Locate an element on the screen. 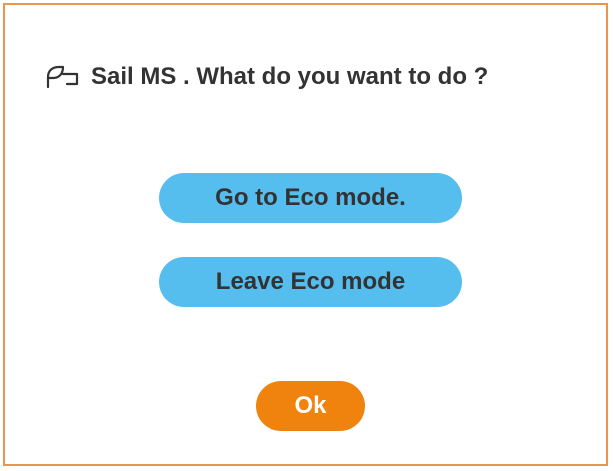  leave-eco-mode-button: Leave Eco mode is located at coordinates (310, 282).